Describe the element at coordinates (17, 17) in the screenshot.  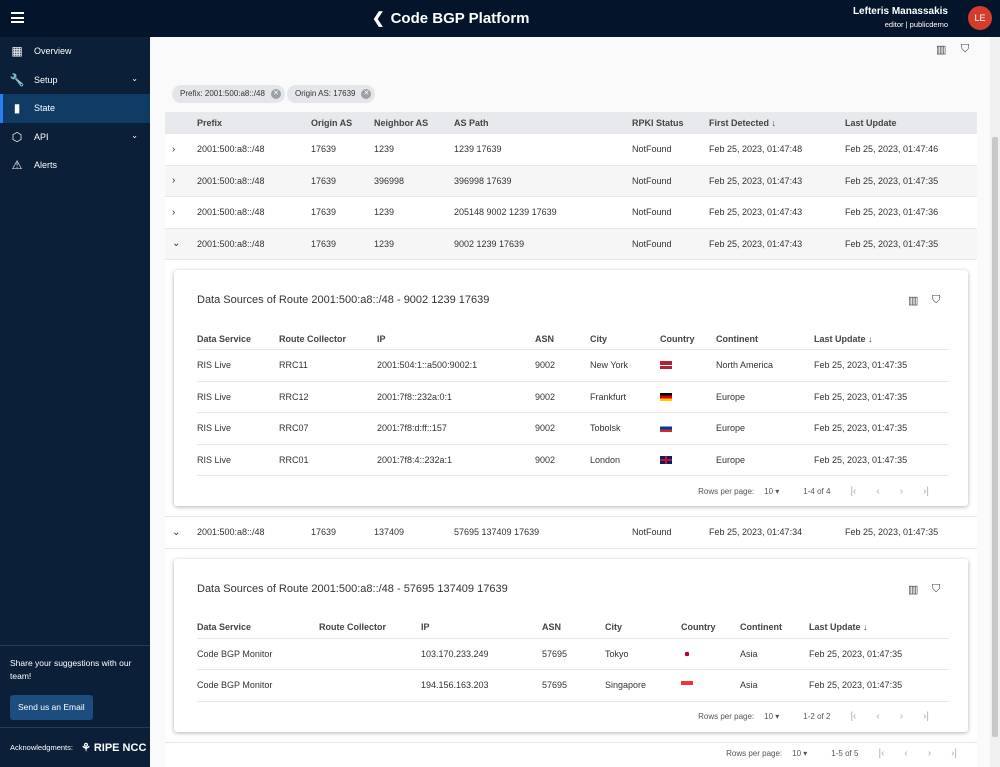
I see `menu-icon` at that location.